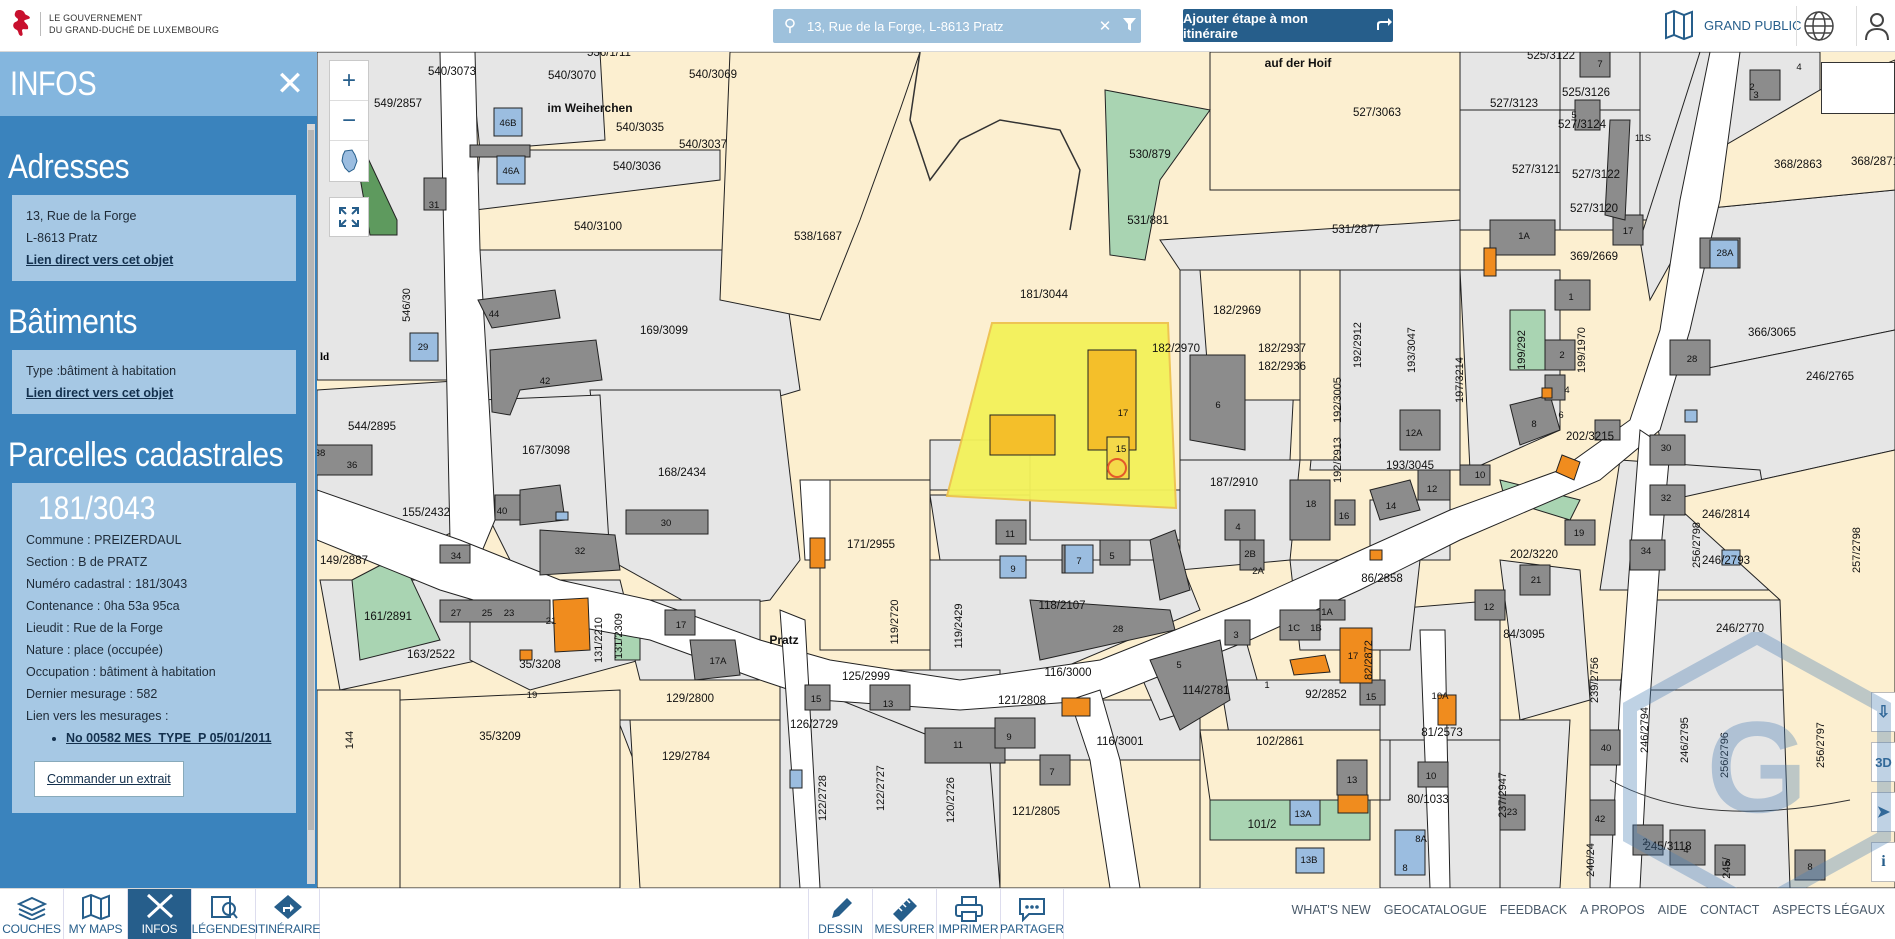 The height and width of the screenshot is (939, 1895). I want to click on buildings-title: Bâtiments, so click(73, 322).